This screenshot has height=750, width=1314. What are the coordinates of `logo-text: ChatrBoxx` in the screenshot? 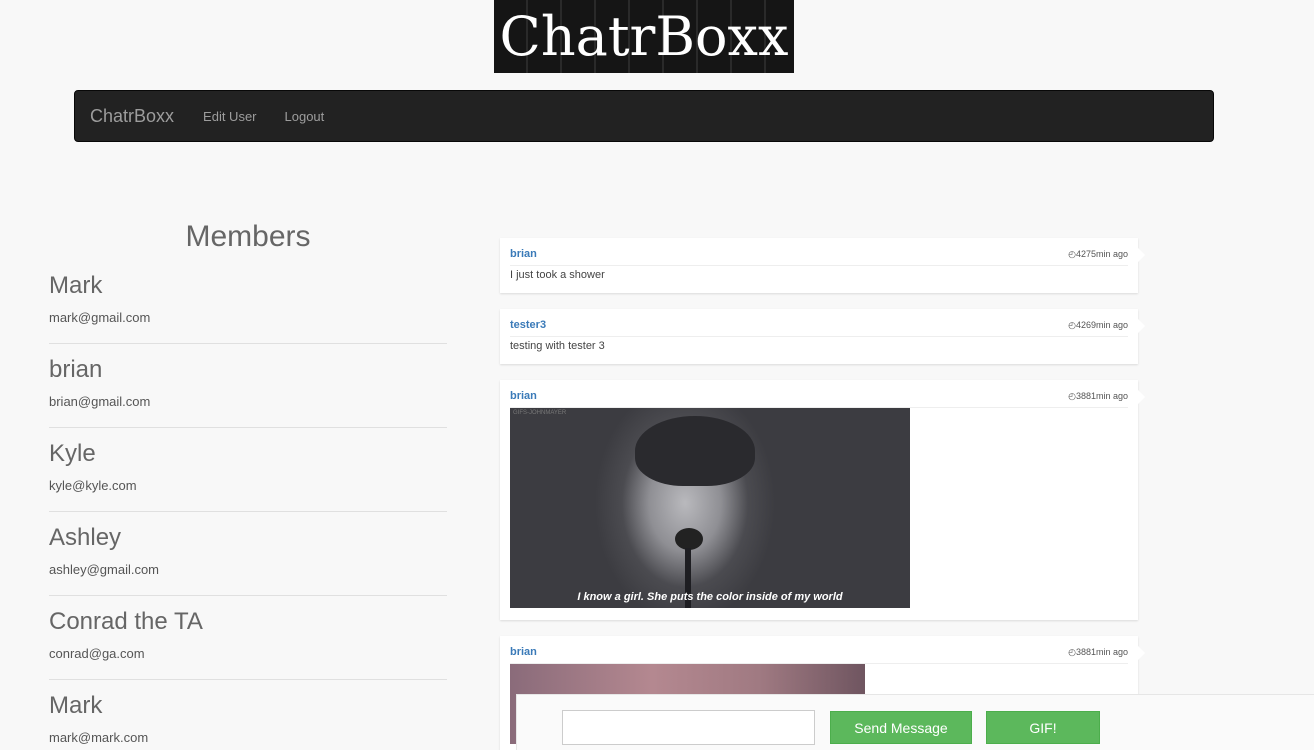 It's located at (644, 36).